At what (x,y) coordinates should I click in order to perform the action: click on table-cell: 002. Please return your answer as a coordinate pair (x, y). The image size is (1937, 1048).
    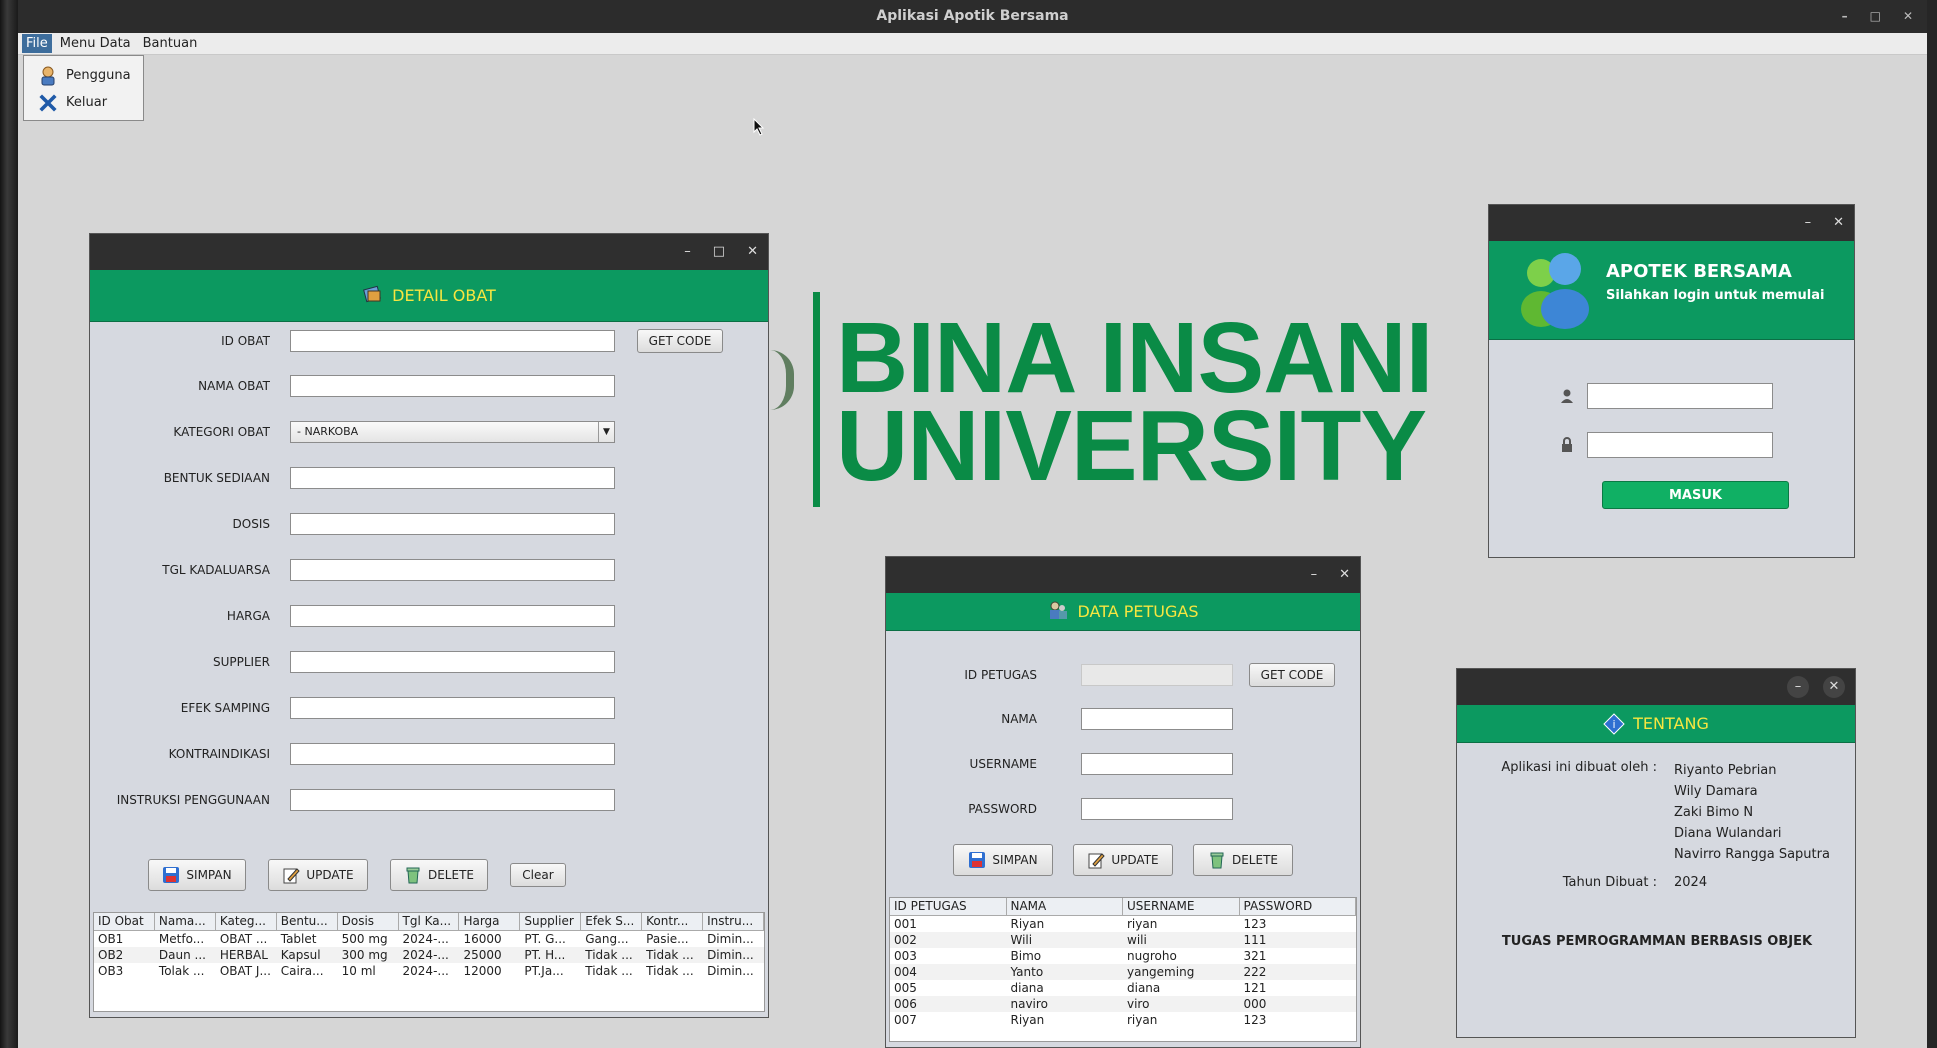
    Looking at the image, I should click on (905, 940).